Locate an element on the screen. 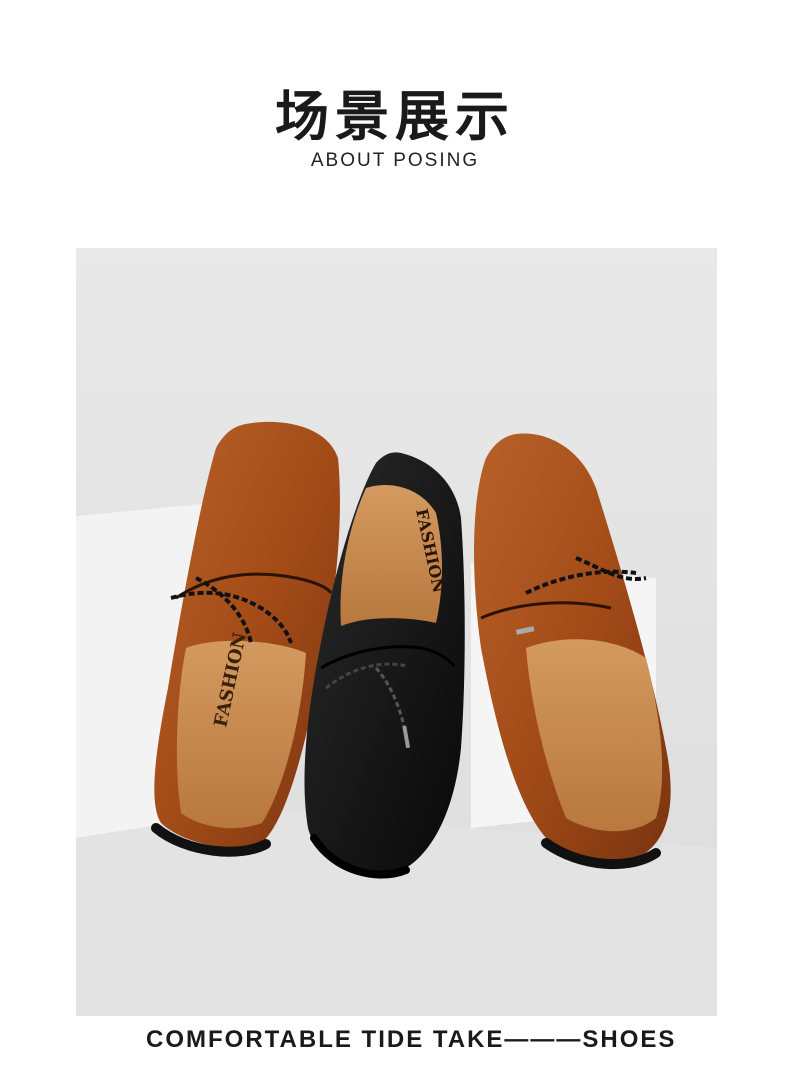 This screenshot has height=1080, width=790. footer-tagline: COMFORTABLE TIDE TAKE———SHOES is located at coordinates (411, 1039).